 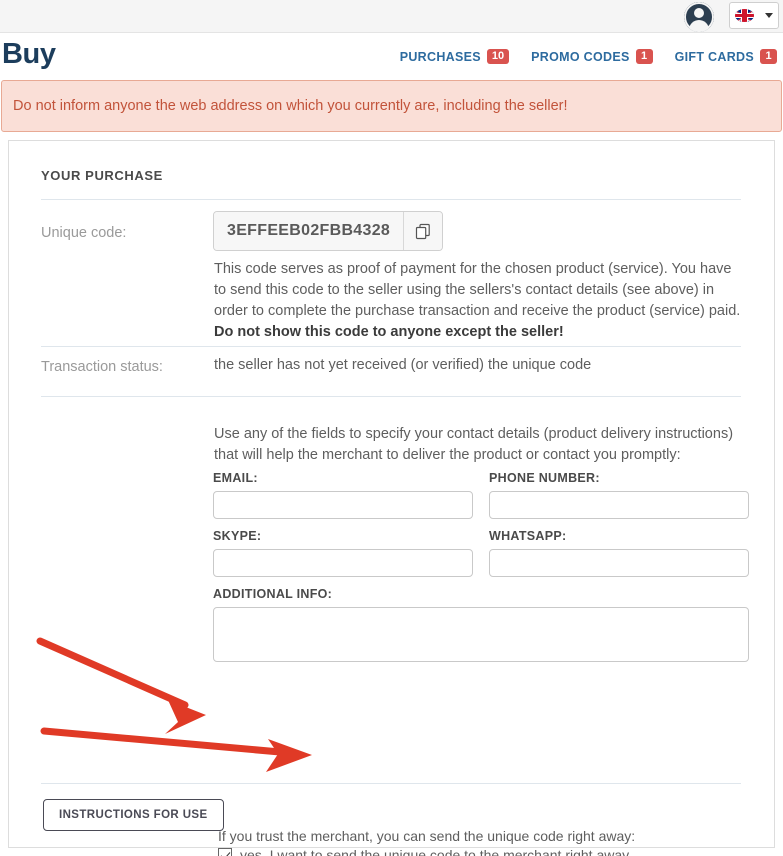 I want to click on avatar, so click(x=699, y=17).